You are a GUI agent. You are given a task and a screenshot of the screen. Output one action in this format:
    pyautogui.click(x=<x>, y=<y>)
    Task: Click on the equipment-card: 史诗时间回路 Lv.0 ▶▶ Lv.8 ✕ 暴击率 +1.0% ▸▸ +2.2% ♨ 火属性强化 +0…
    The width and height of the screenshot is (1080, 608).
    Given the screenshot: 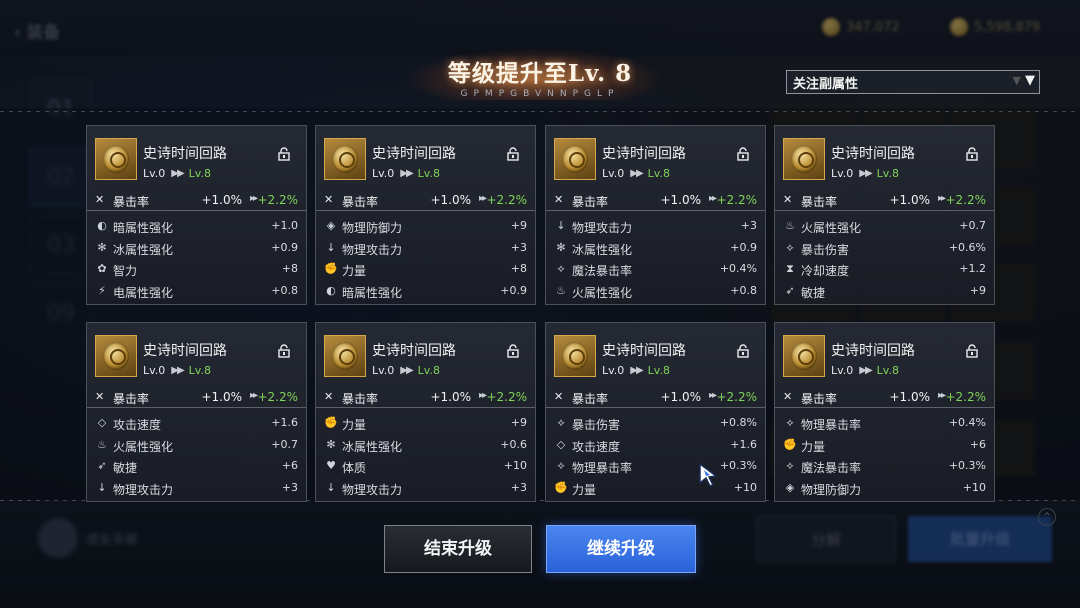 What is the action you would take?
    pyautogui.click(x=884, y=215)
    